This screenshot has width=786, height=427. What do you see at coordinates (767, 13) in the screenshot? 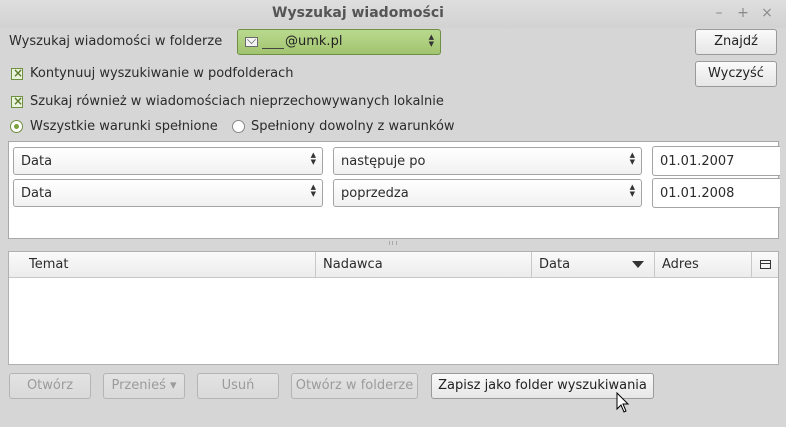
I see `close-button: ×` at bounding box center [767, 13].